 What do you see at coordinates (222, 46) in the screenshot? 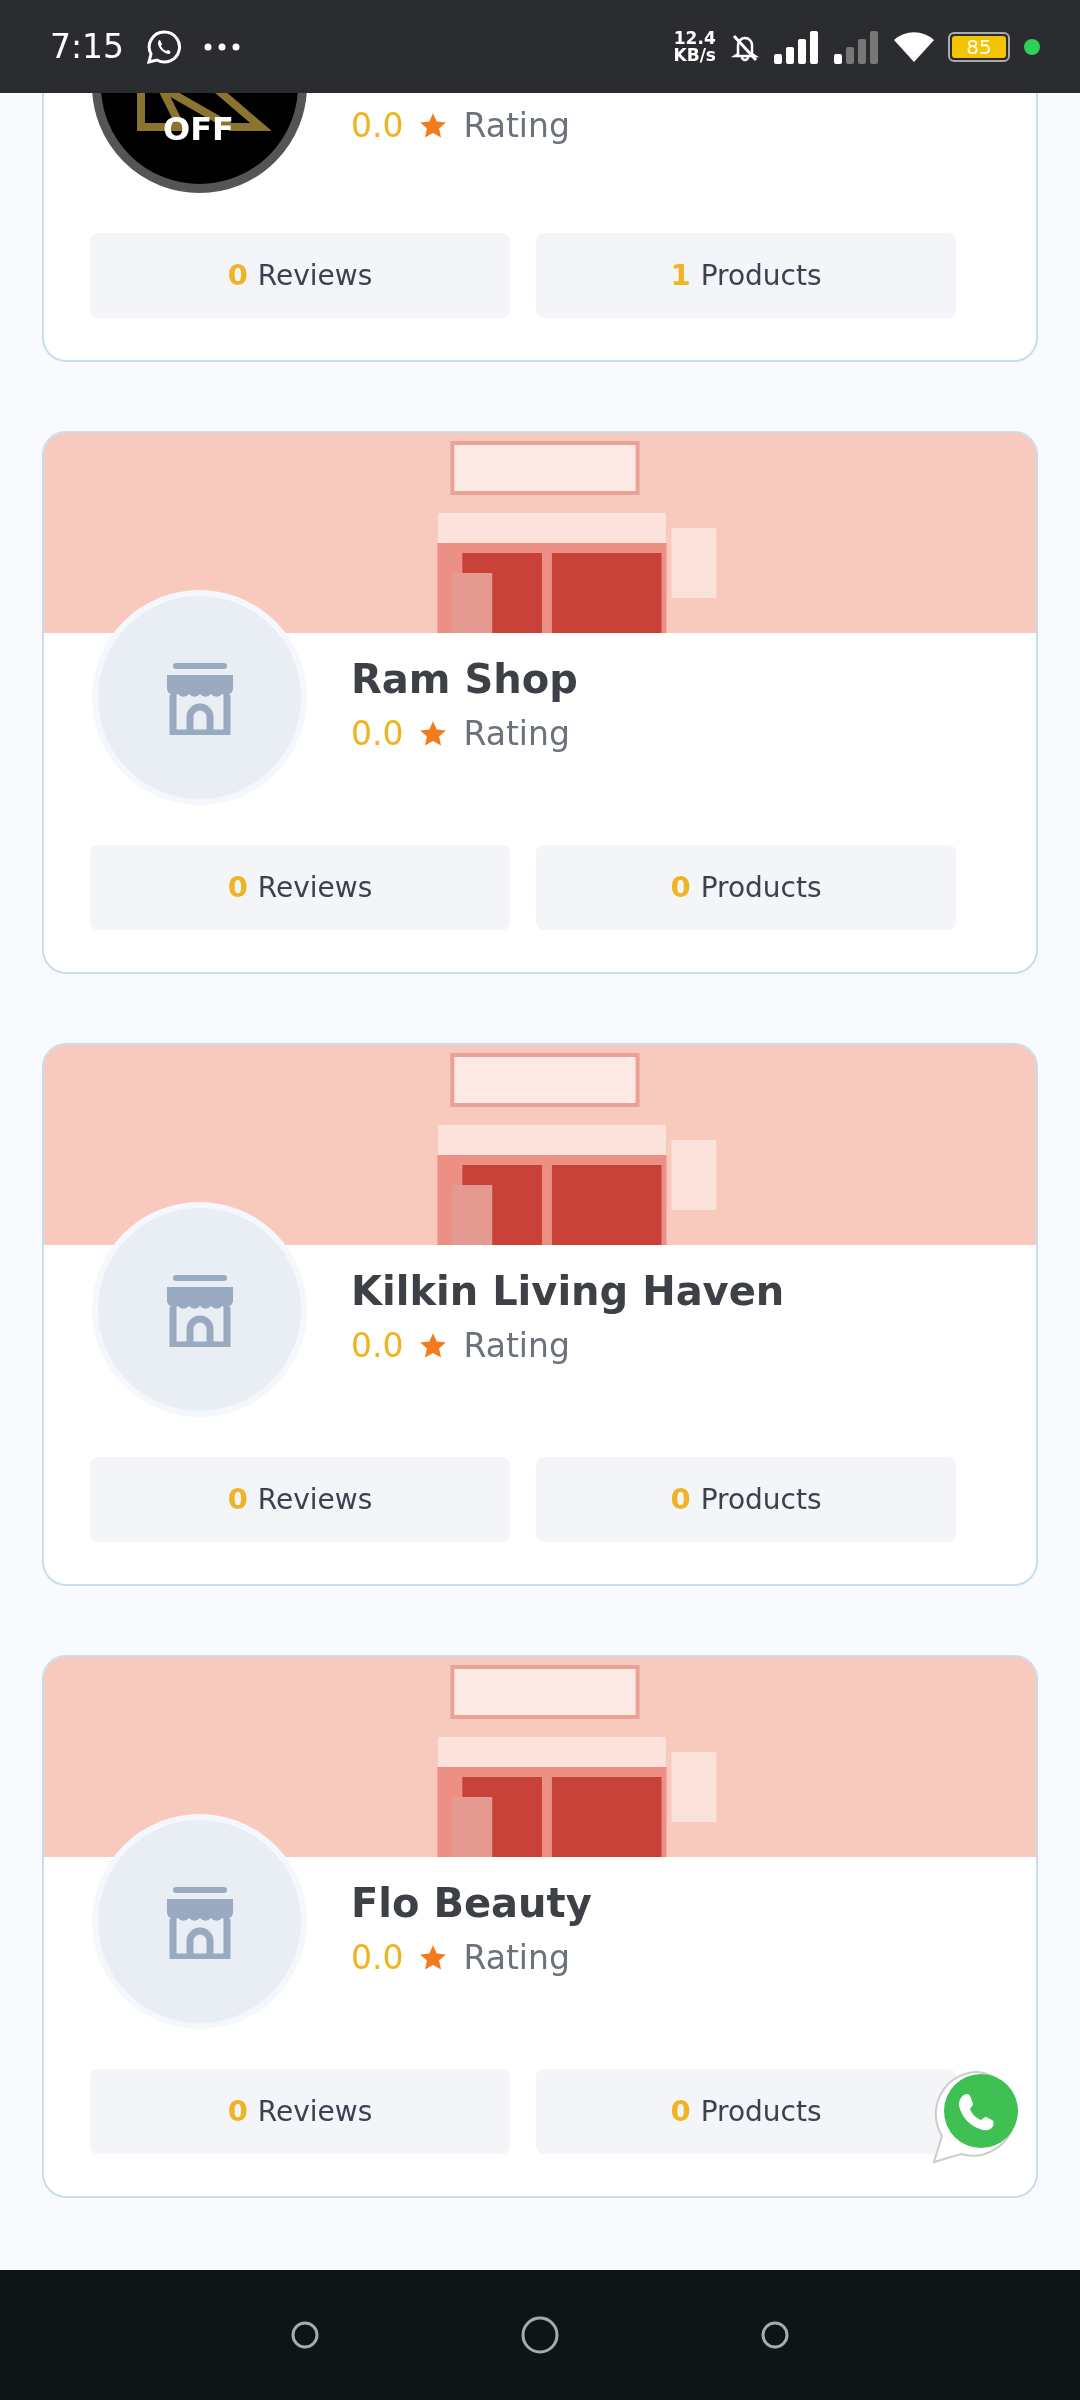
I see `more-icon` at bounding box center [222, 46].